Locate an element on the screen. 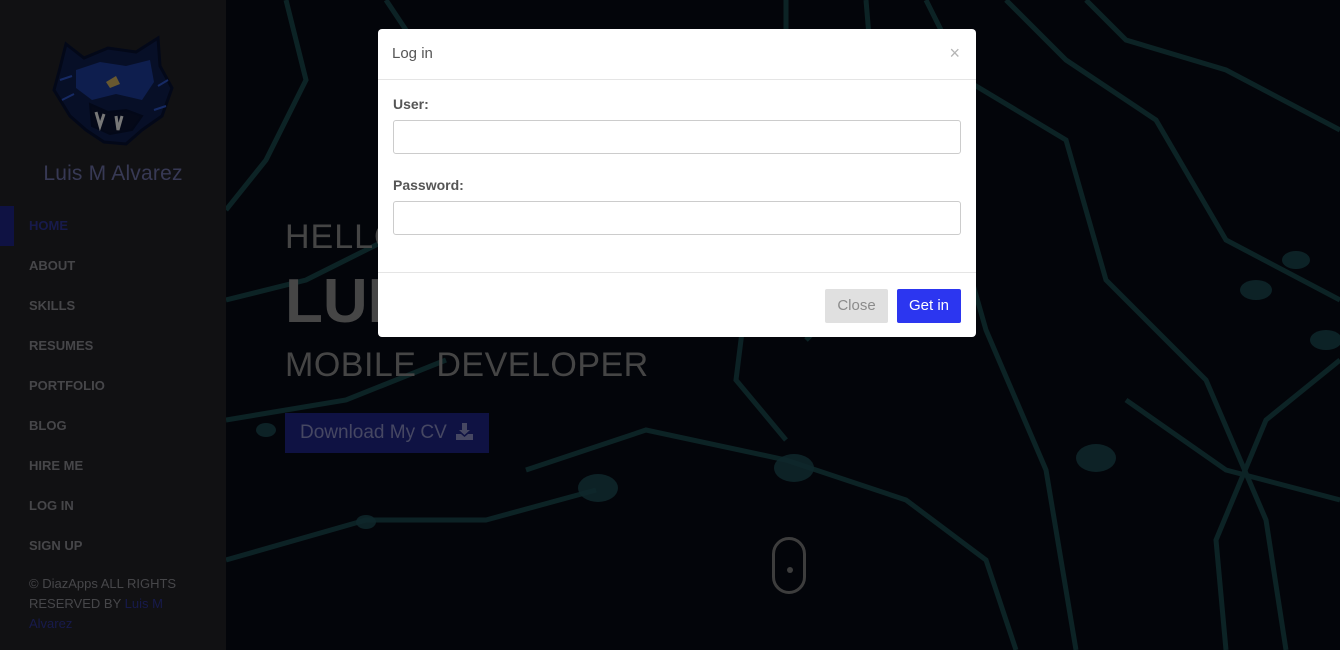 The height and width of the screenshot is (650, 1340). user-label: User: is located at coordinates (411, 104).